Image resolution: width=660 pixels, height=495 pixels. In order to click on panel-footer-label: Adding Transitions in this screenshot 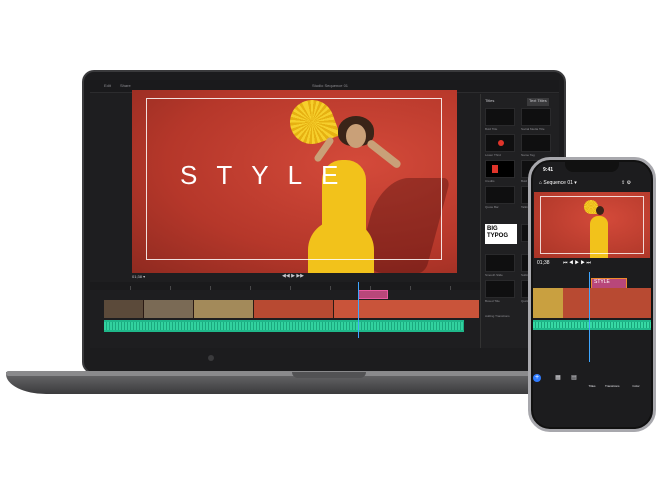, I will do `click(497, 316)`.